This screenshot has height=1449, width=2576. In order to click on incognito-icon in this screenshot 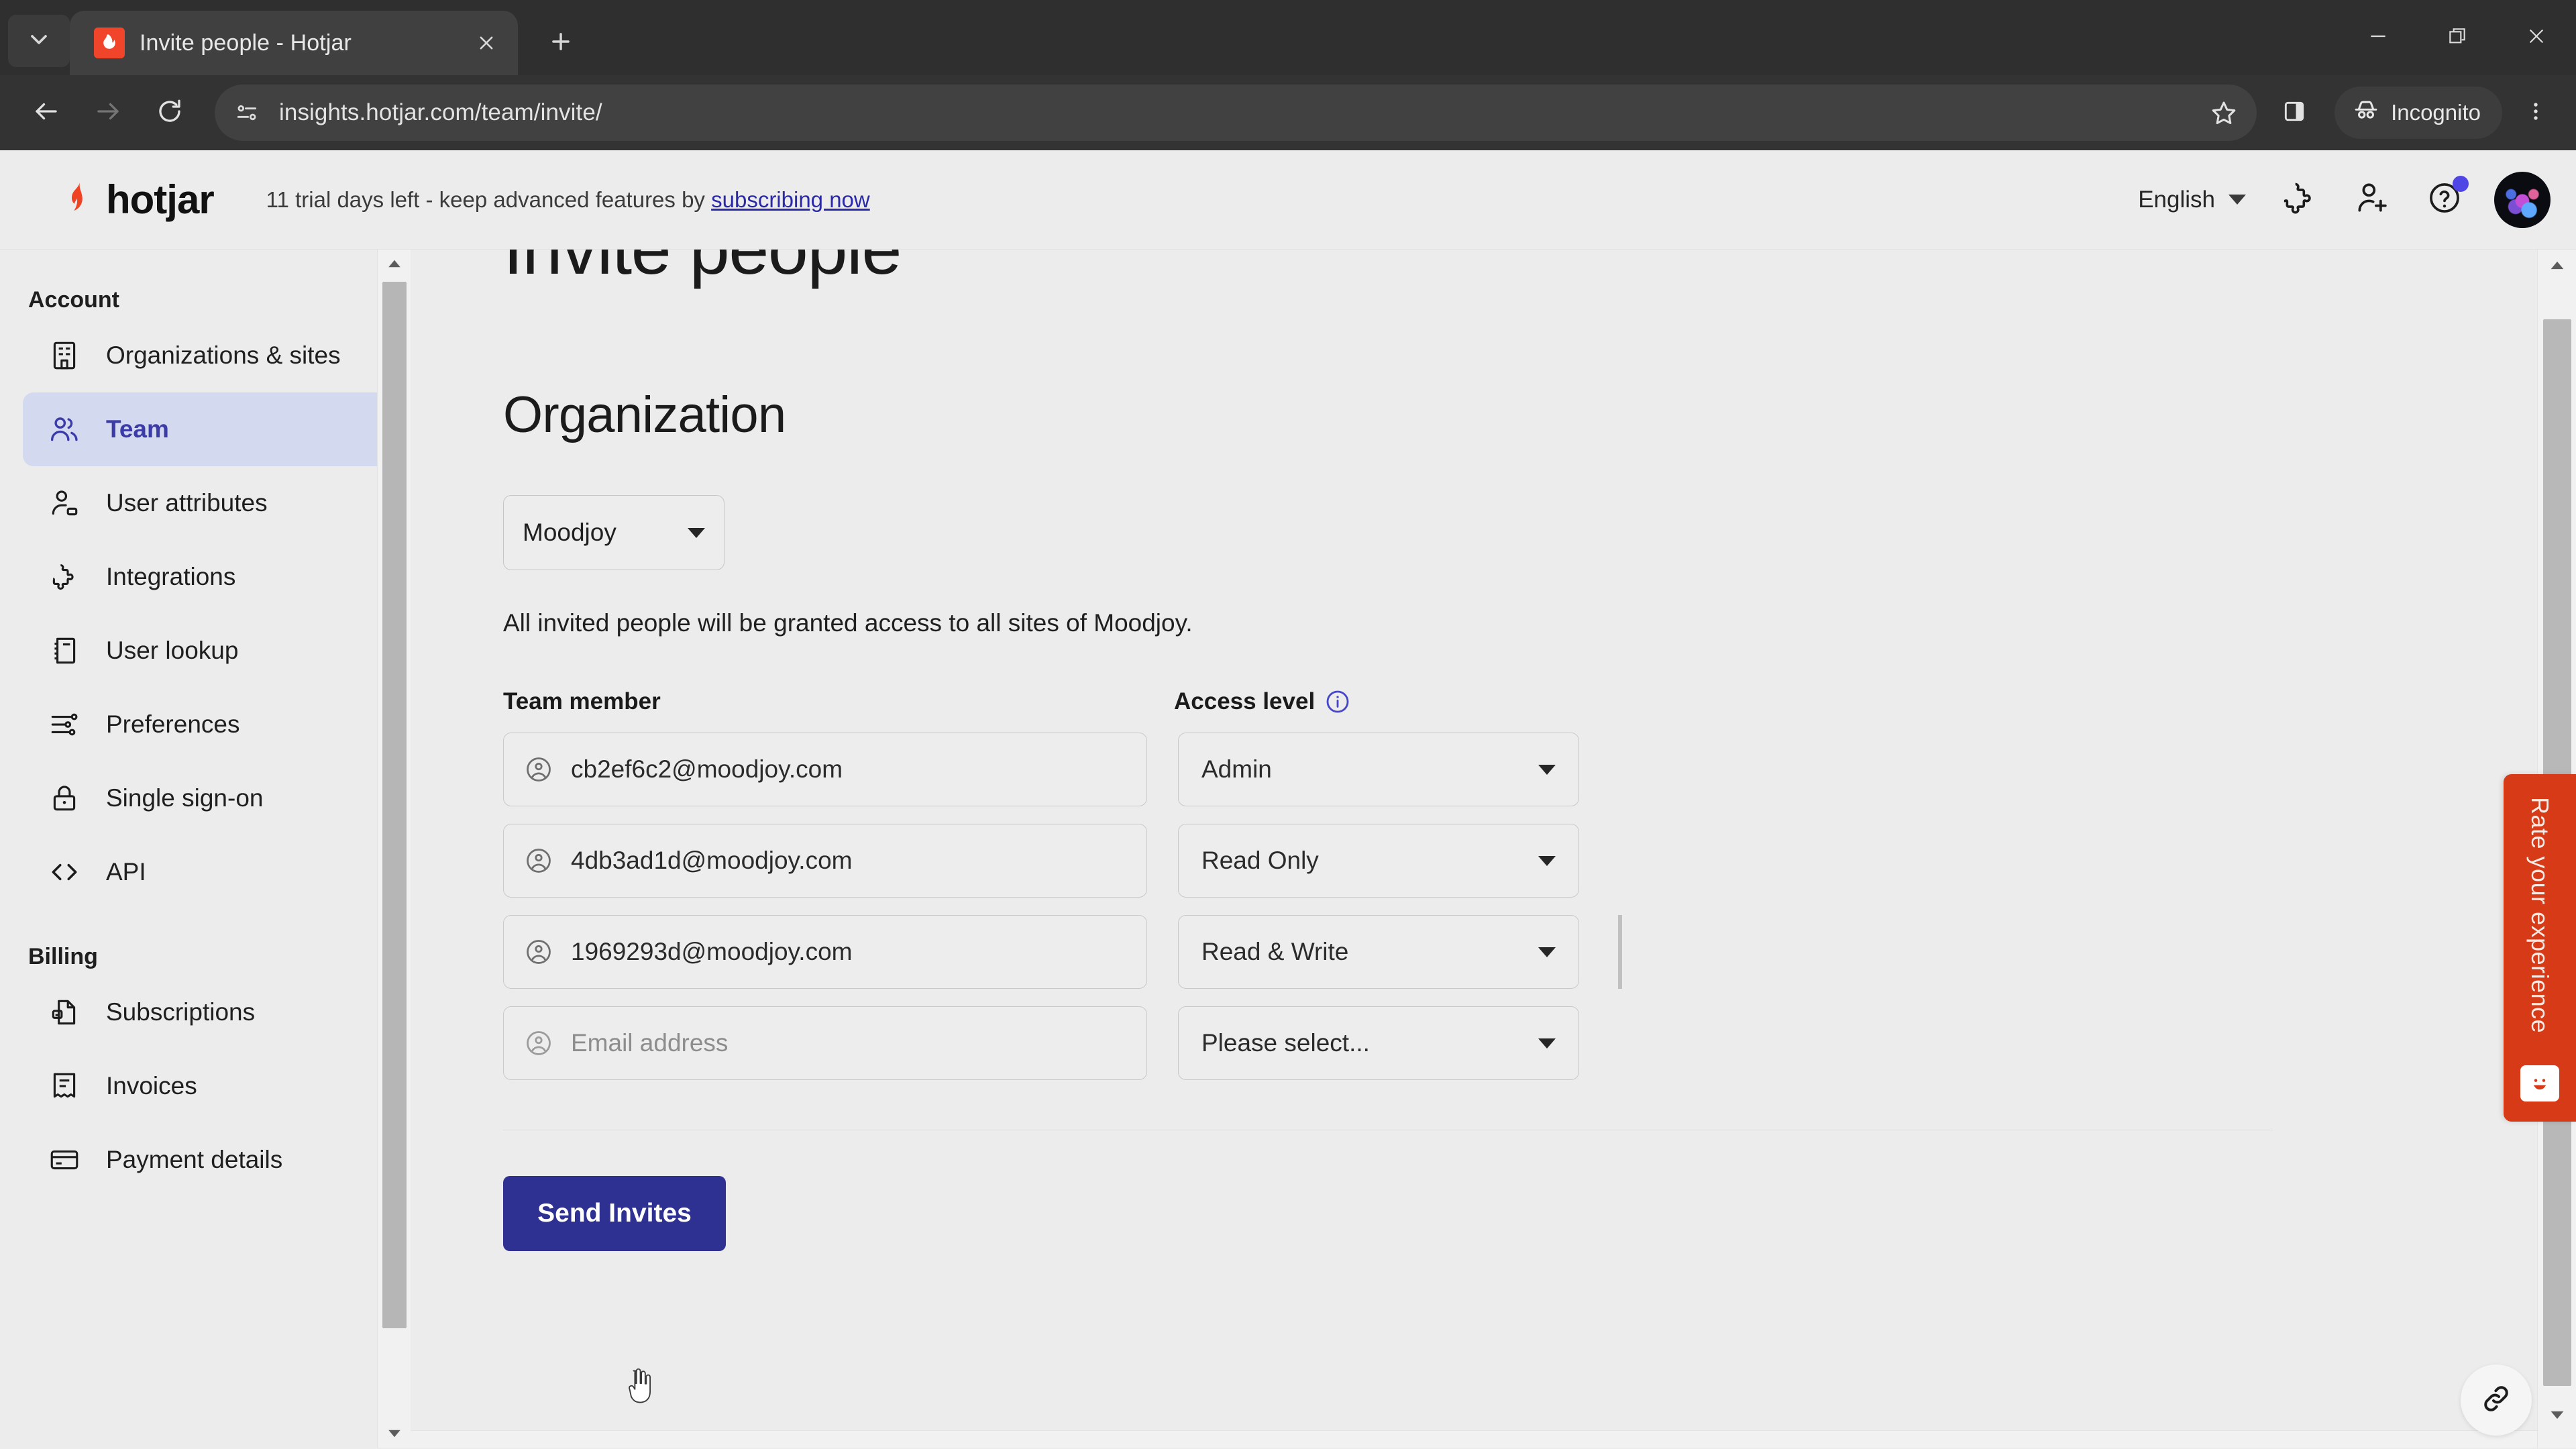, I will do `click(2366, 112)`.